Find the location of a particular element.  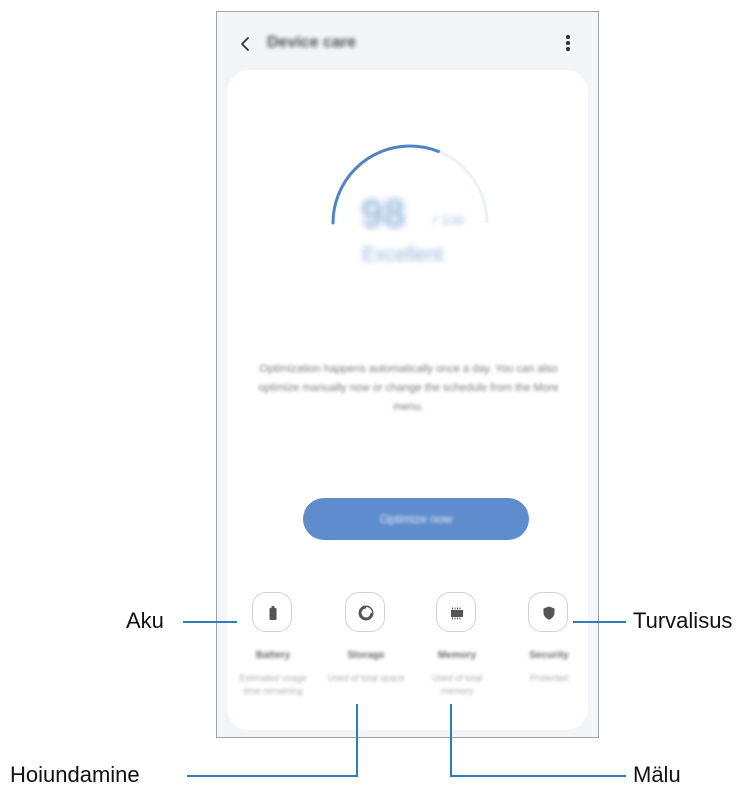

storage-icon is located at coordinates (365, 612).